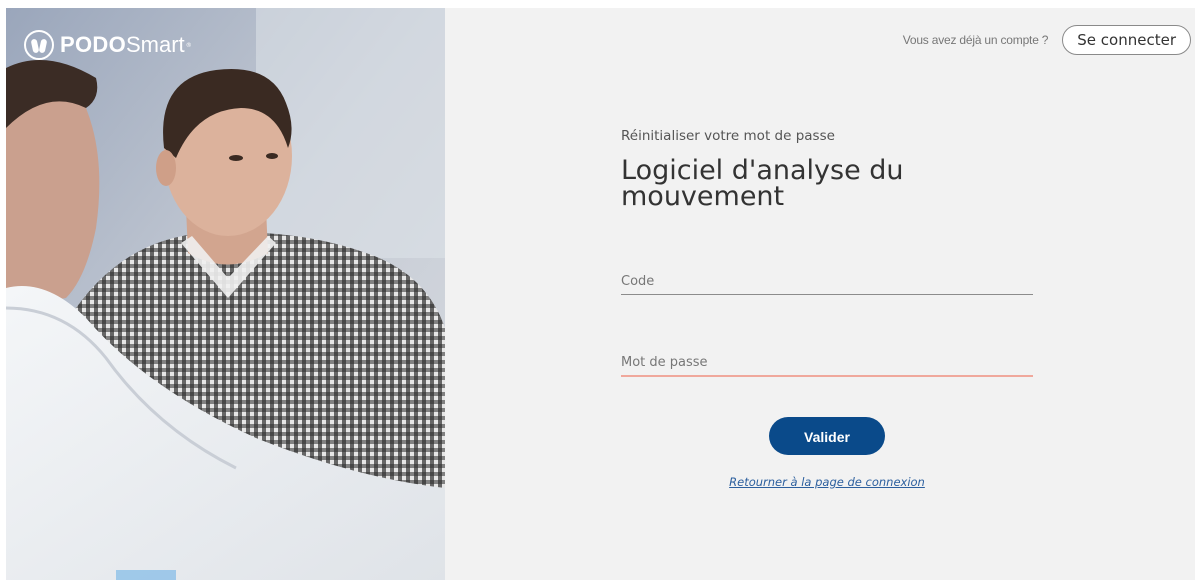 The height and width of the screenshot is (580, 1195). Describe the element at coordinates (975, 40) in the screenshot. I see `have-account-text: Vous avez déjà un compte ?` at that location.